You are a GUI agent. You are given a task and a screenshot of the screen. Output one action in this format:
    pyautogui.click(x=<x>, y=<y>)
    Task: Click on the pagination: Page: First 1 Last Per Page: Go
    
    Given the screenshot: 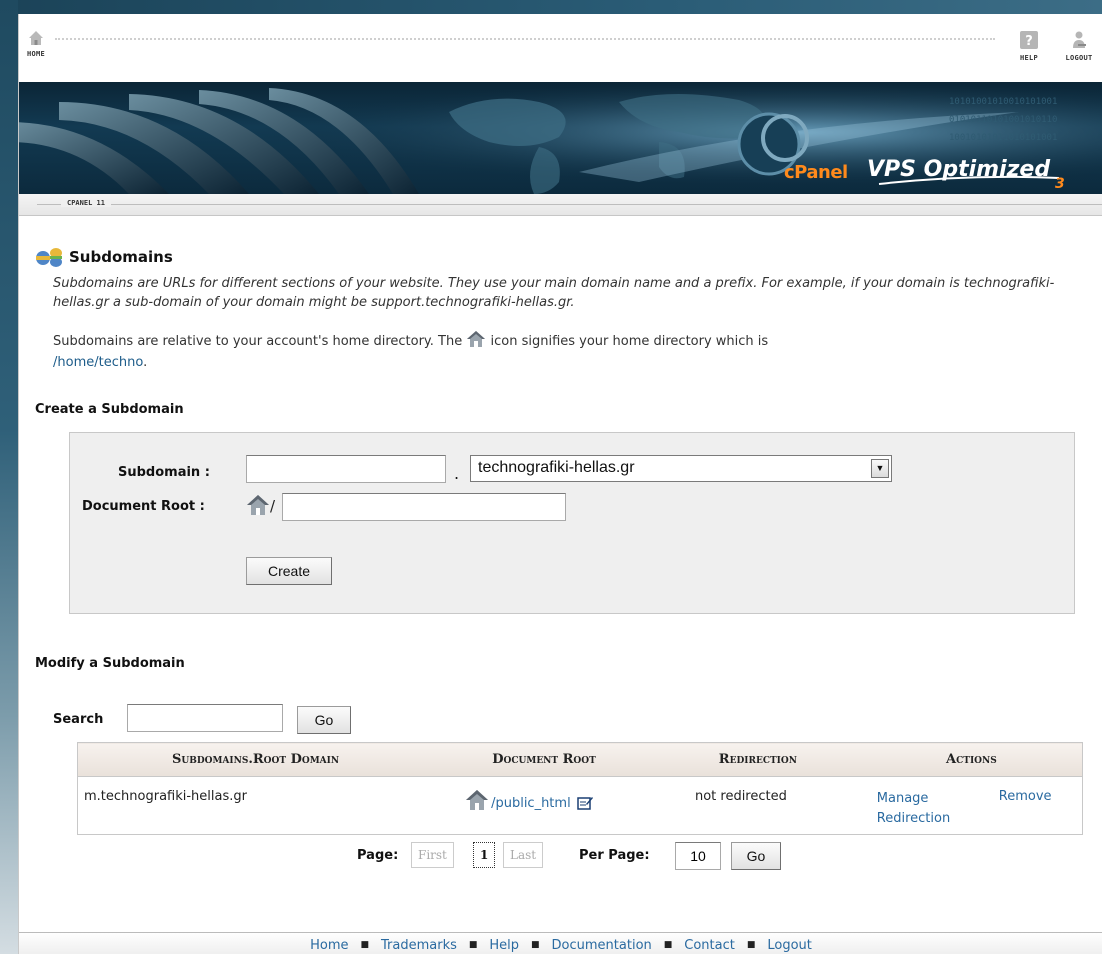 What is the action you would take?
    pyautogui.click(x=560, y=855)
    